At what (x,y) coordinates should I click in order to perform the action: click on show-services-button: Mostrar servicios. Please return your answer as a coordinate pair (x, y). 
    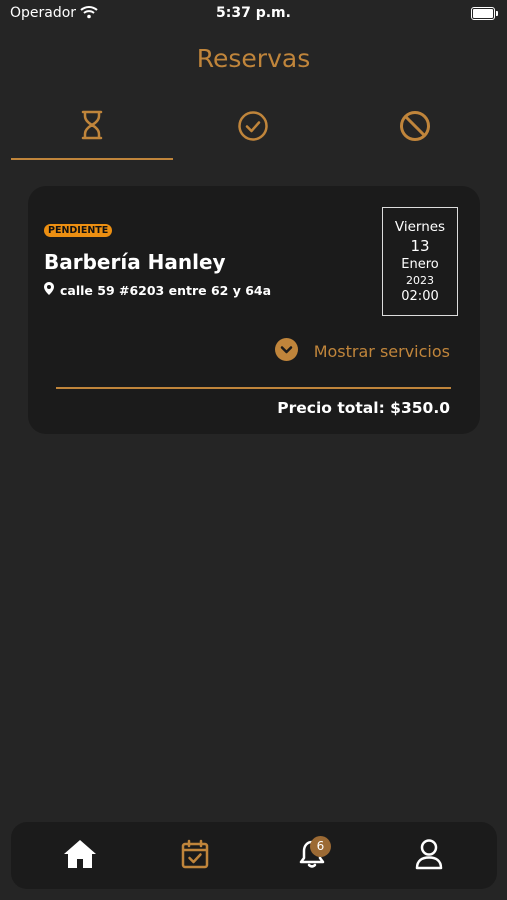
    Looking at the image, I should click on (362, 351).